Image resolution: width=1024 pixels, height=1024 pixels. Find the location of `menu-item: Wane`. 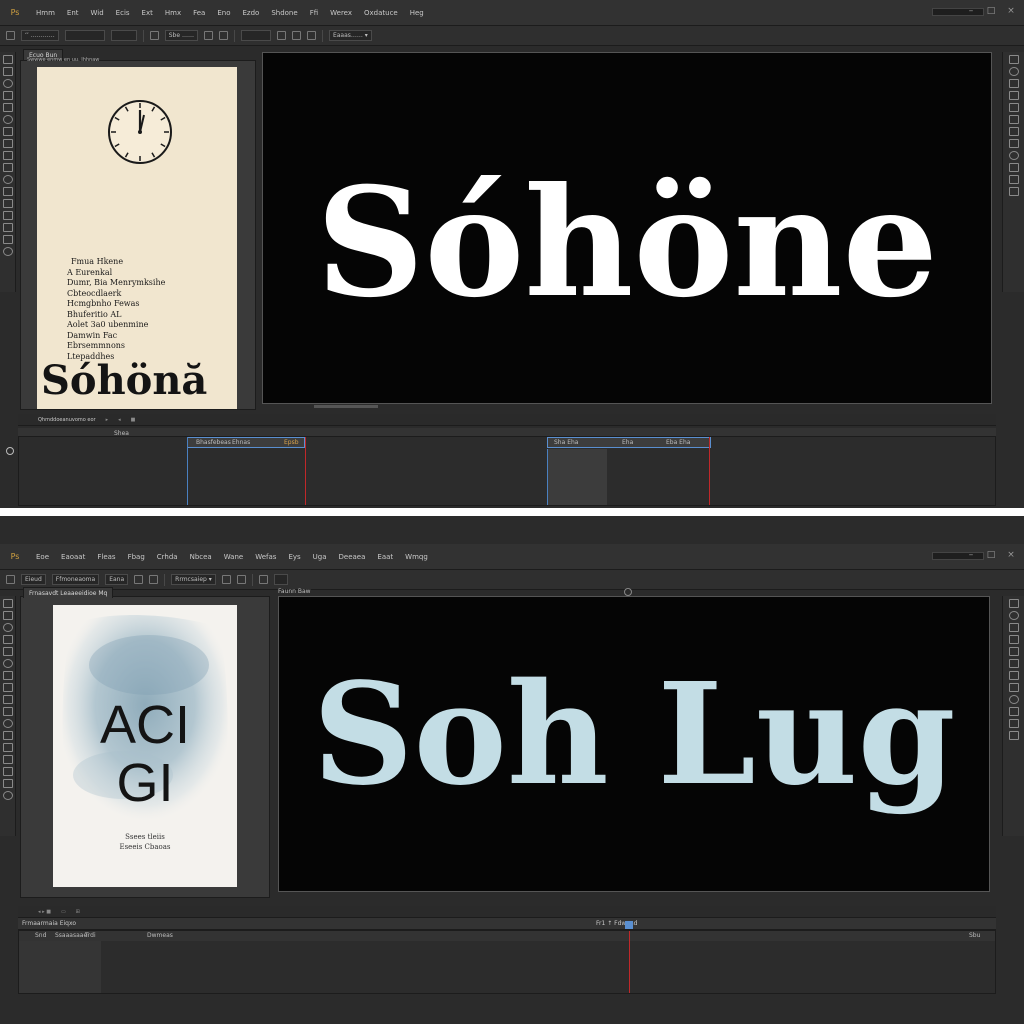

menu-item: Wane is located at coordinates (234, 557).